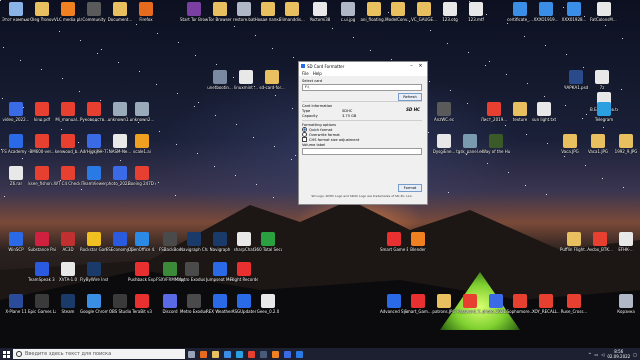  What do you see at coordinates (299, 354) in the screenshot?
I see `taskbar-app2-button` at bounding box center [299, 354].